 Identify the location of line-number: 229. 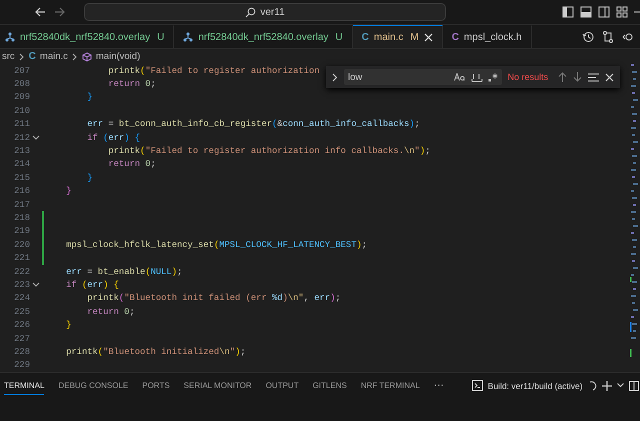
(21, 365).